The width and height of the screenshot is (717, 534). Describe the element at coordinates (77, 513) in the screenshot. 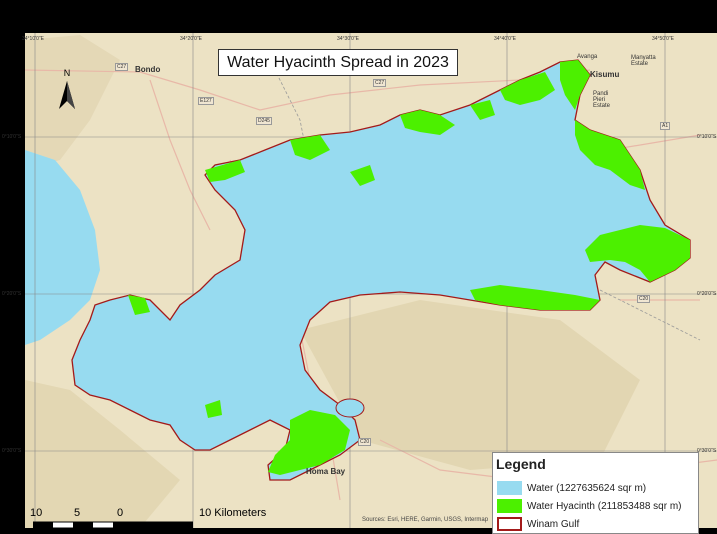

I see `scale-tick-label: 5` at that location.